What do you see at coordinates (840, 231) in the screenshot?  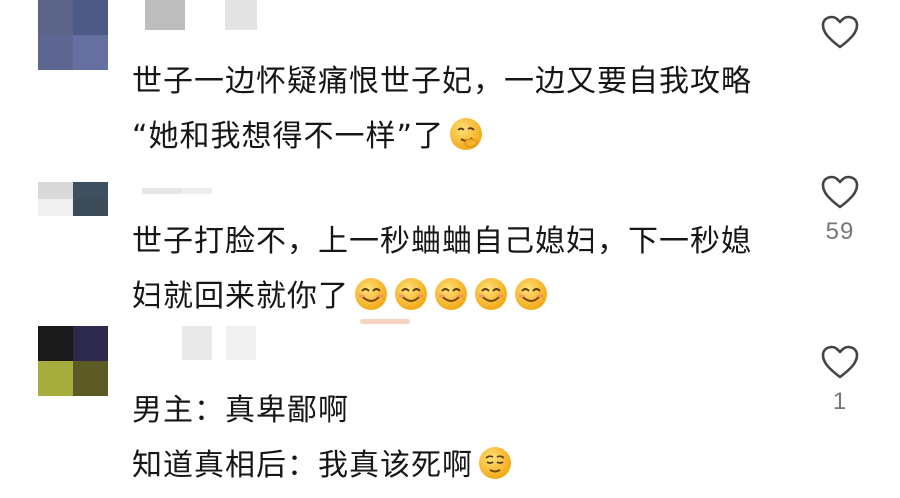 I see `like-count: 59` at bounding box center [840, 231].